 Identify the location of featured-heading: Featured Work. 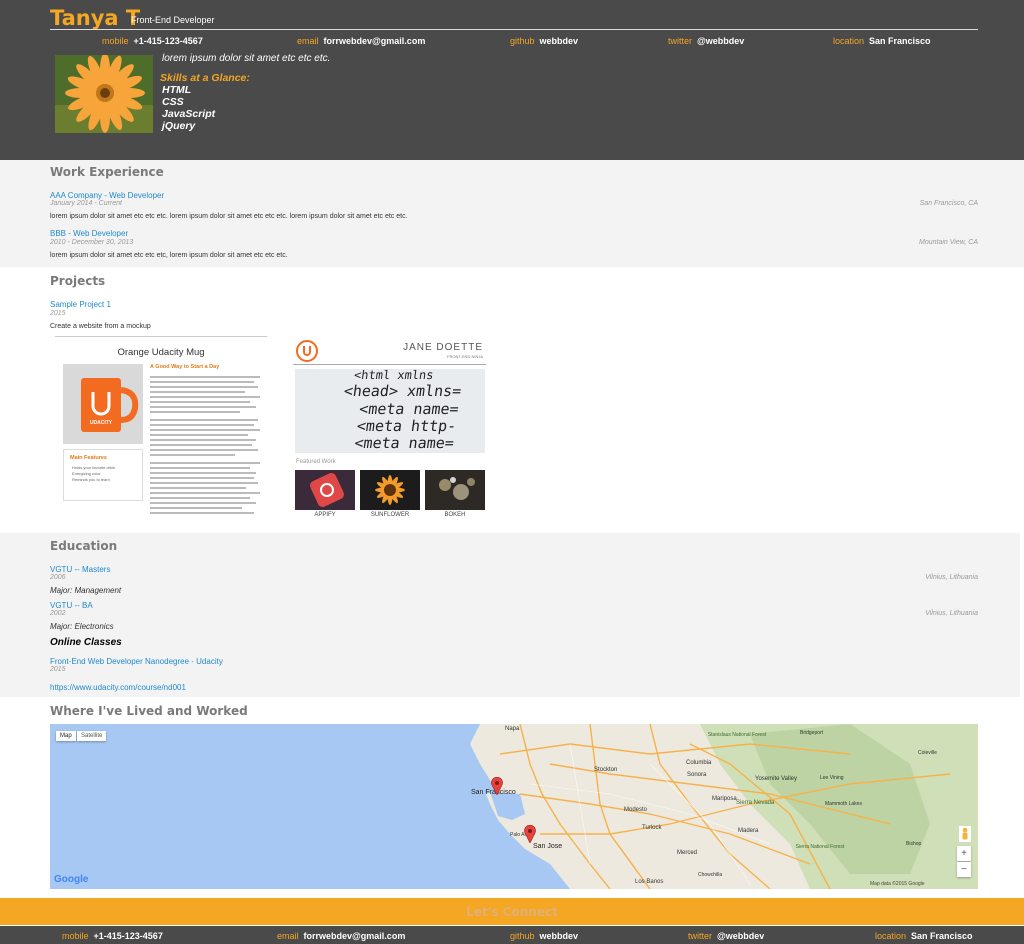
(316, 462).